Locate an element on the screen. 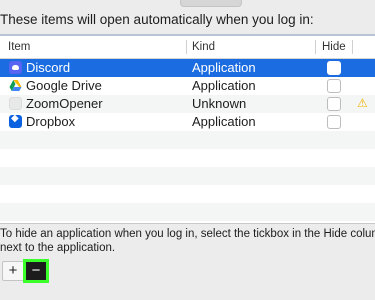 Image resolution: width=375 pixels, height=300 pixels. table-row: Dropbox Application is located at coordinates (187, 122).